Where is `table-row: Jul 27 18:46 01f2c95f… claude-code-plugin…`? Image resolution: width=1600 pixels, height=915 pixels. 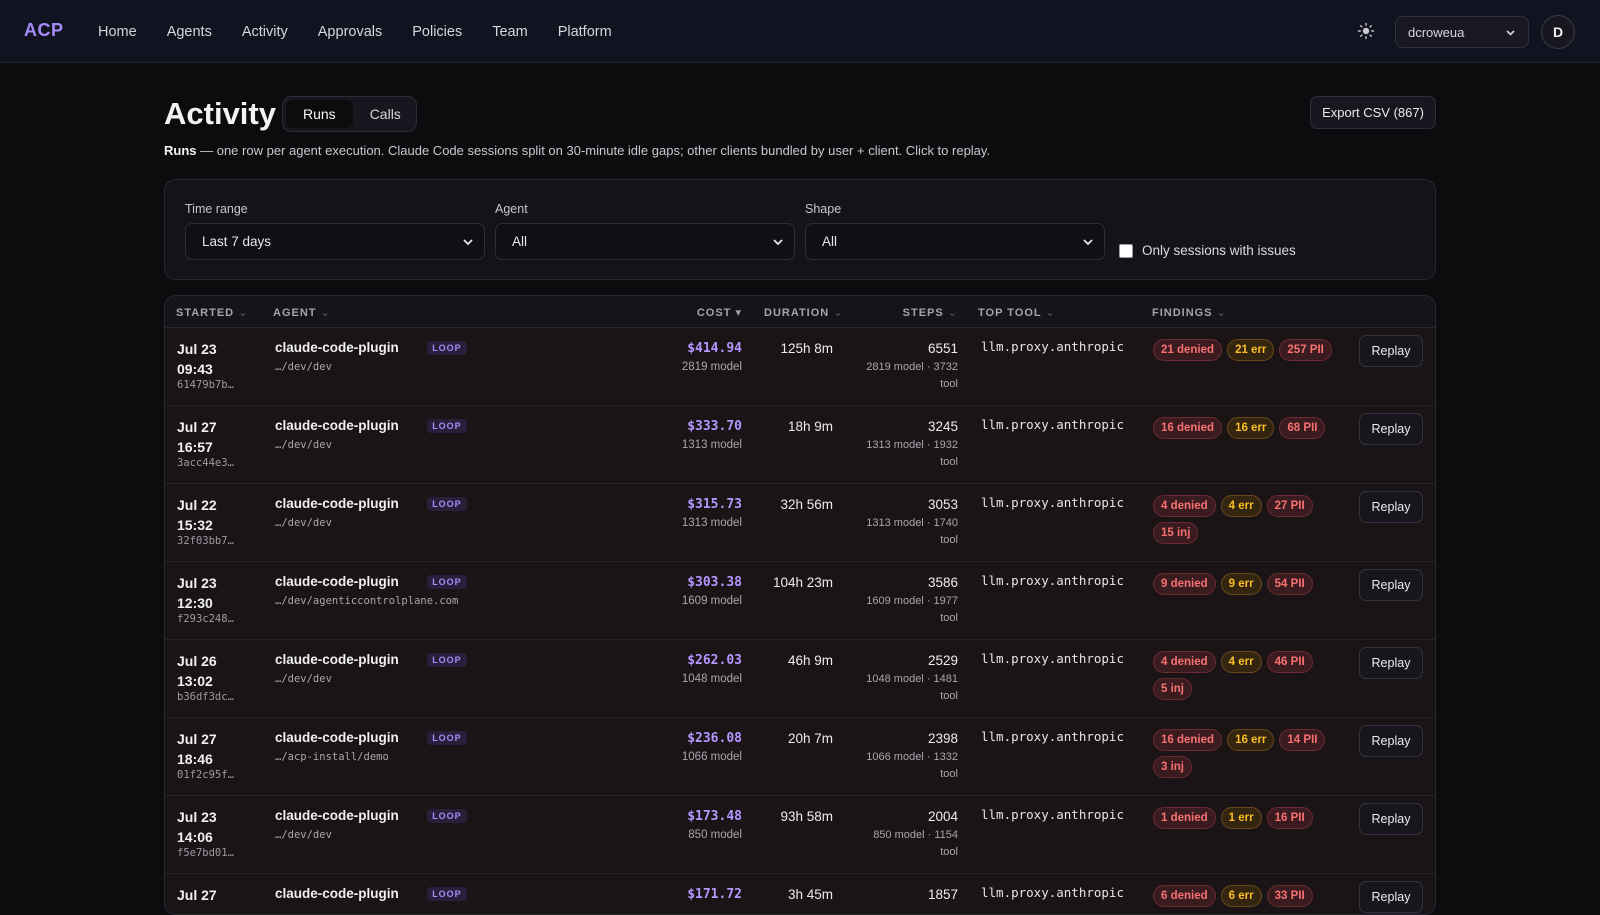
table-row: Jul 27 18:46 01f2c95f… claude-code-plugin… is located at coordinates (800, 756).